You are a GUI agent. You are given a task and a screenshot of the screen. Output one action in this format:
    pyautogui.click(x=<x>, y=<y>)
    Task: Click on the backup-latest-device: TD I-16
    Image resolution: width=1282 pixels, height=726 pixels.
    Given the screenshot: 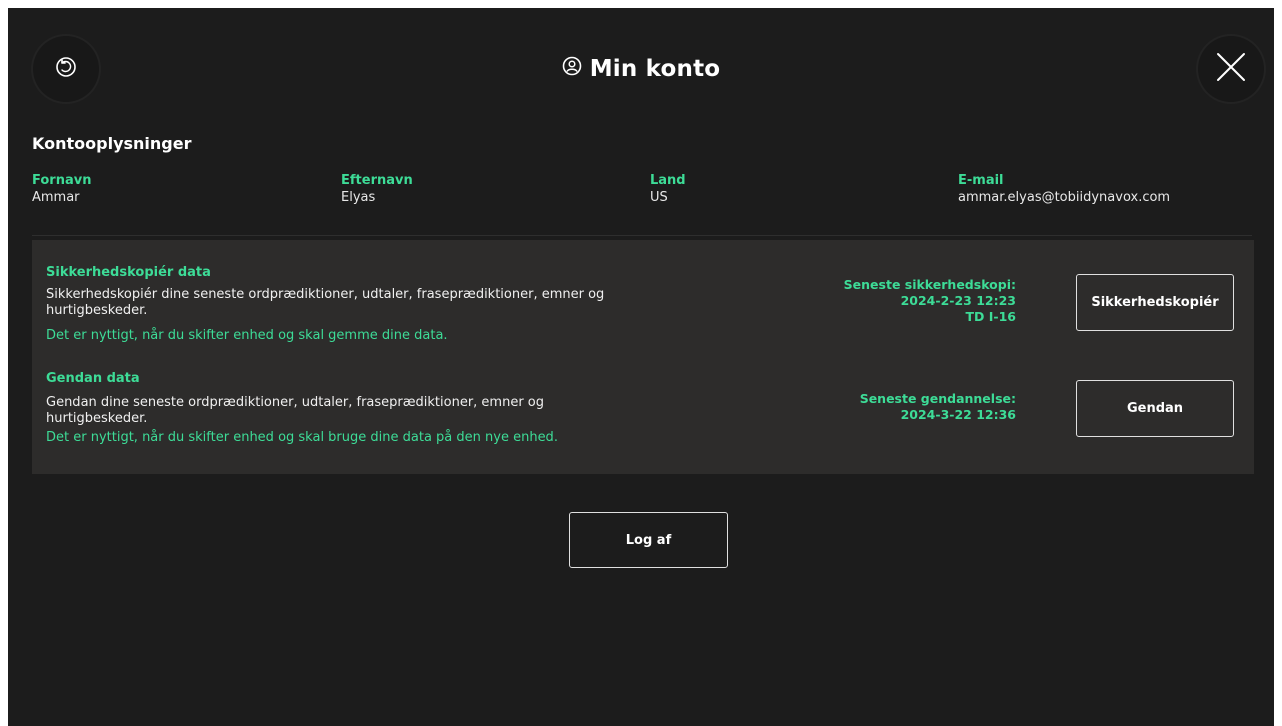 What is the action you would take?
    pyautogui.click(x=991, y=316)
    